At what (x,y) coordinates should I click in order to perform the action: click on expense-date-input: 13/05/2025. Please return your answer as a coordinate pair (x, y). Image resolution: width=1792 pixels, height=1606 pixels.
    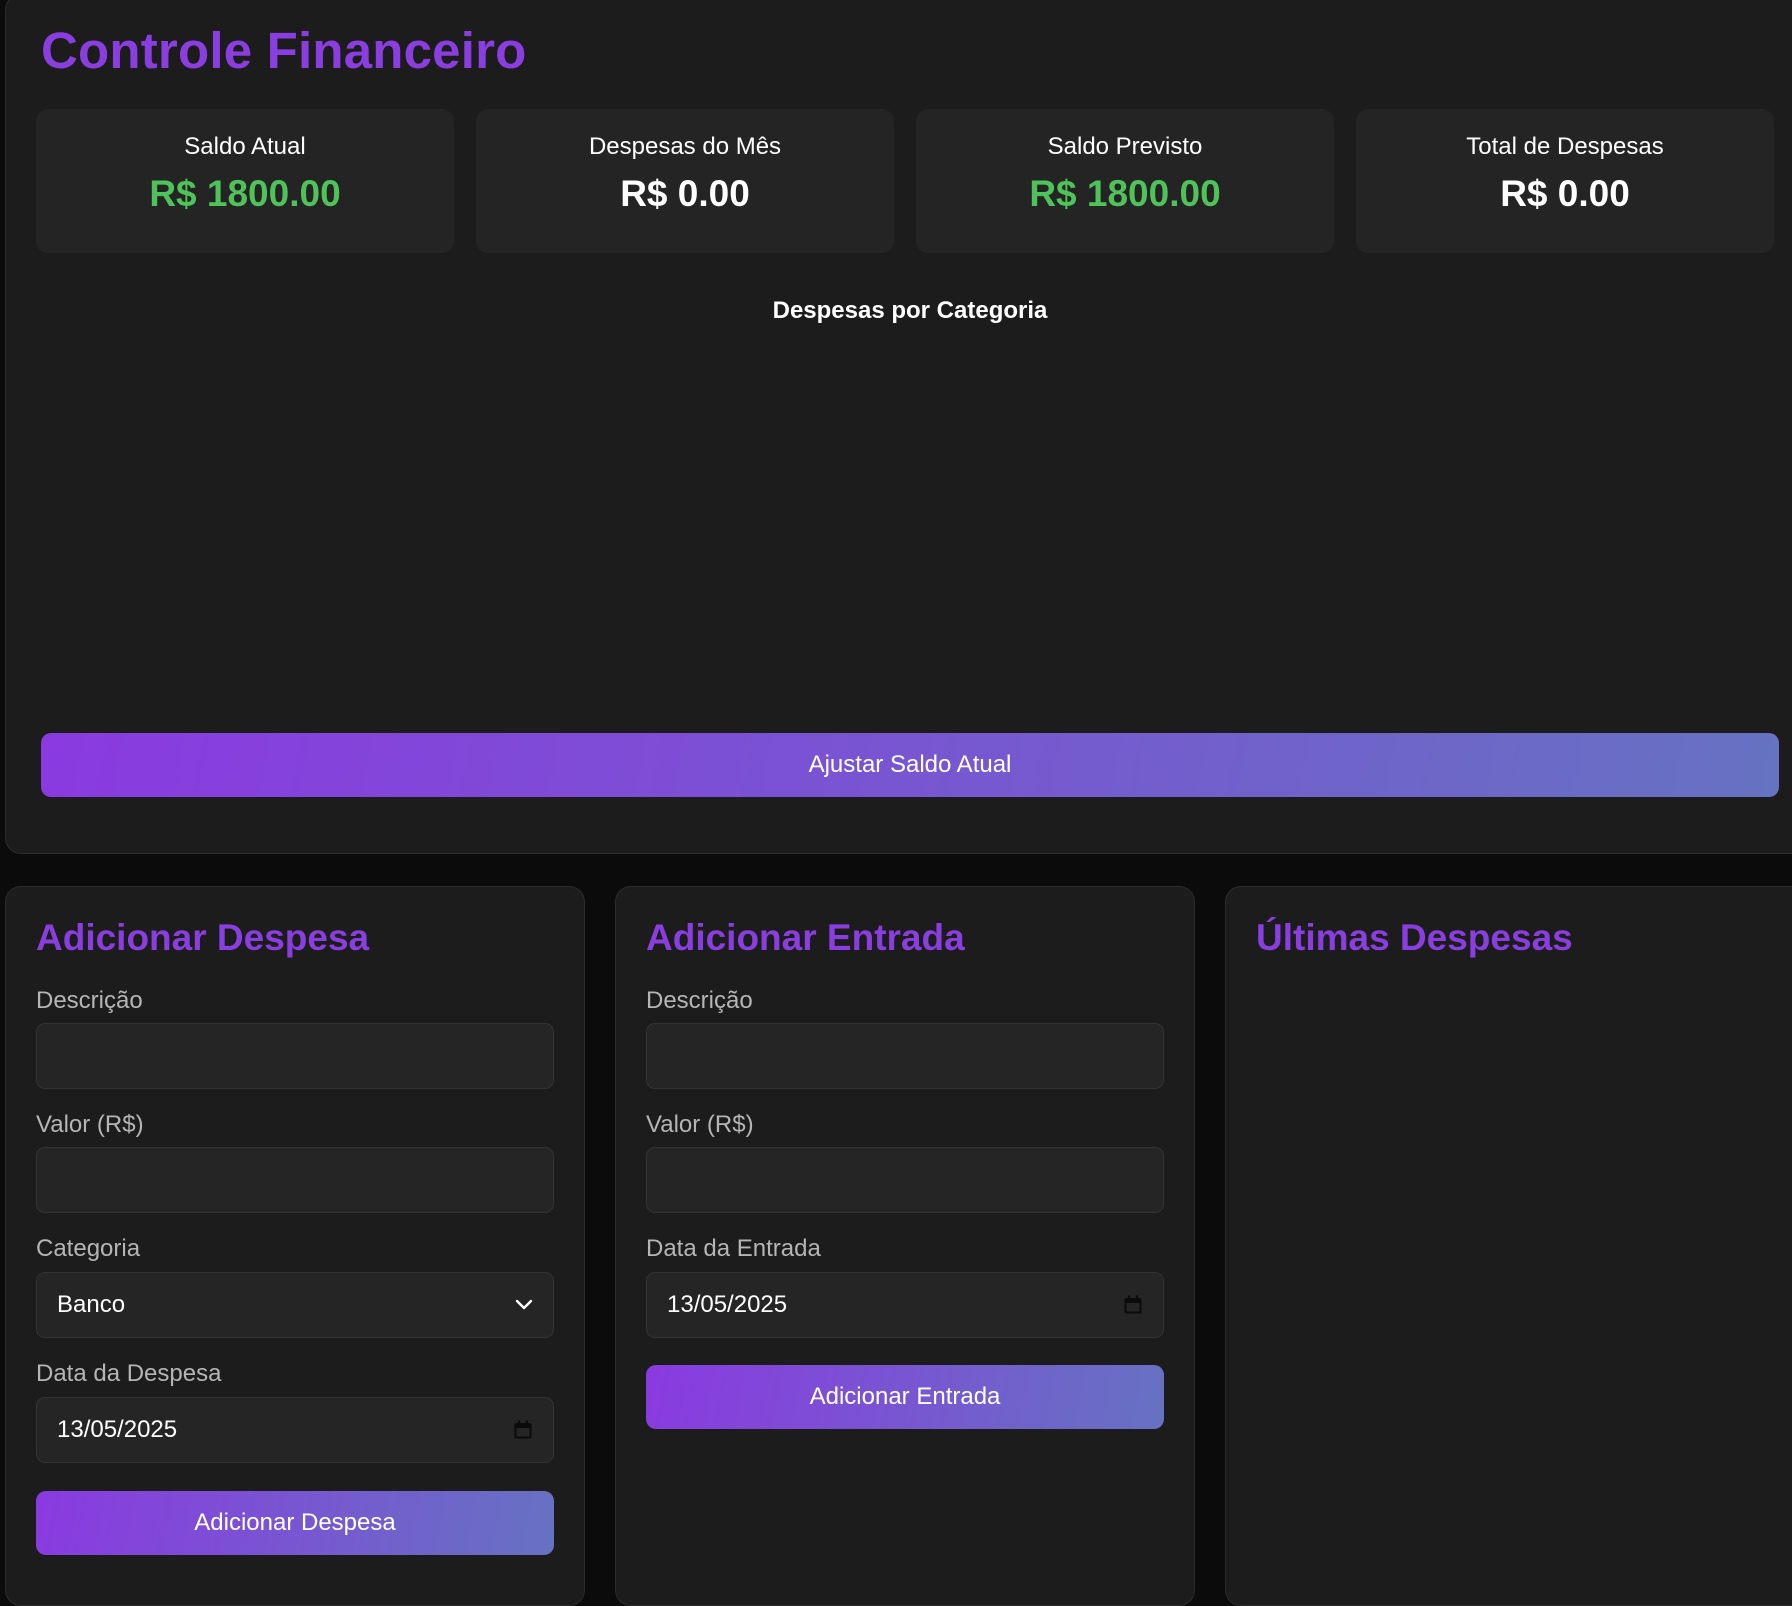
    Looking at the image, I should click on (295, 1430).